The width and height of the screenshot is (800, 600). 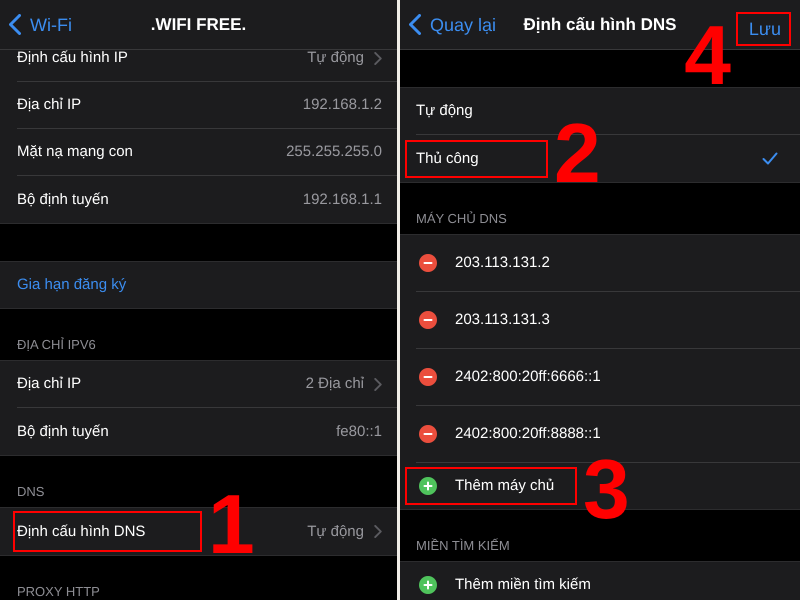 What do you see at coordinates (342, 199) in the screenshot?
I see `setting-value: 192.168.1.1` at bounding box center [342, 199].